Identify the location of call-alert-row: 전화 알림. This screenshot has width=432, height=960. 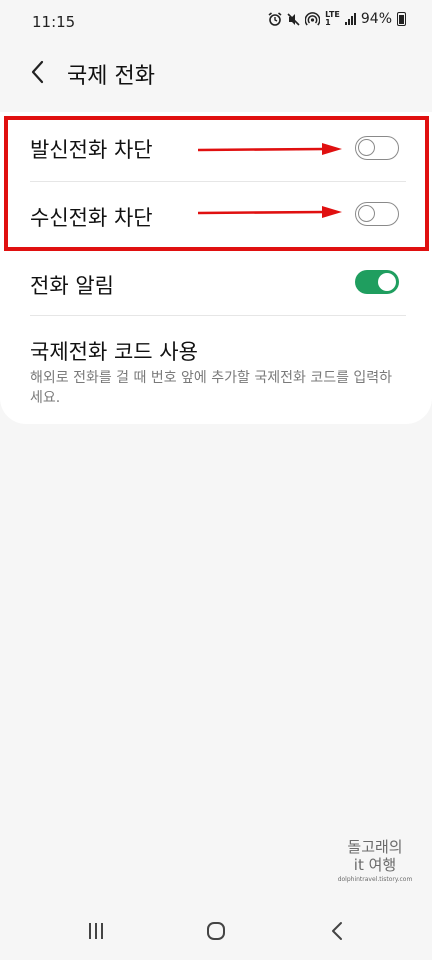
(216, 283).